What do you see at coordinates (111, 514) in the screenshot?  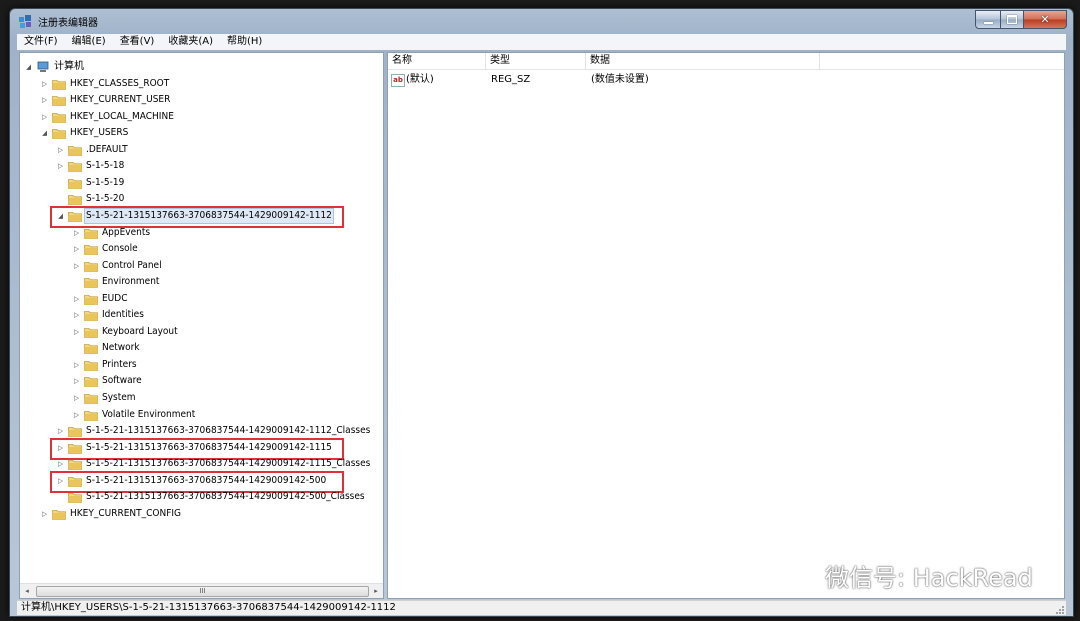 I see `tree-node: ▷ HKEY_CURRENT_CONFIG` at bounding box center [111, 514].